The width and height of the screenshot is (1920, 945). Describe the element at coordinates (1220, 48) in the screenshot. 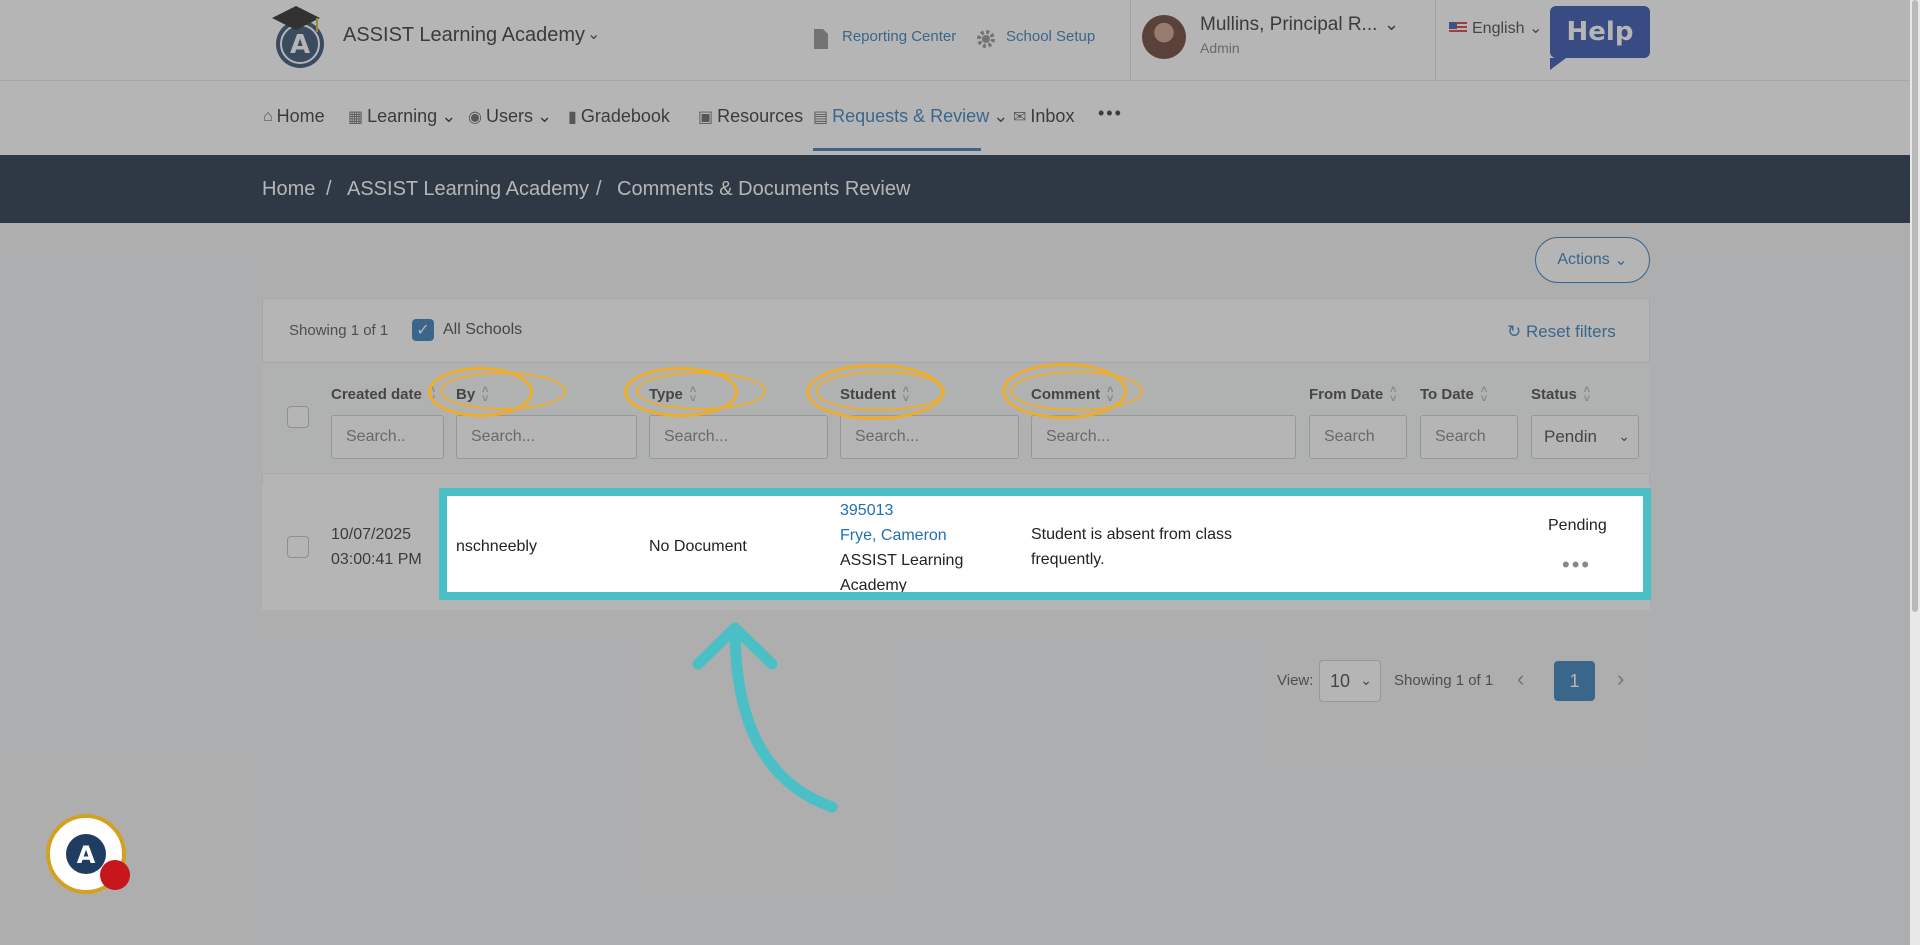

I see `user-role: Admin` at that location.